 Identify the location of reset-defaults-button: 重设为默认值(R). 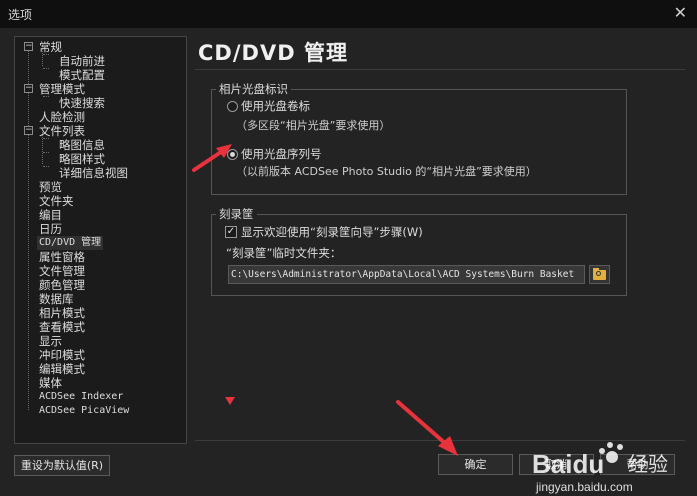
(62, 465).